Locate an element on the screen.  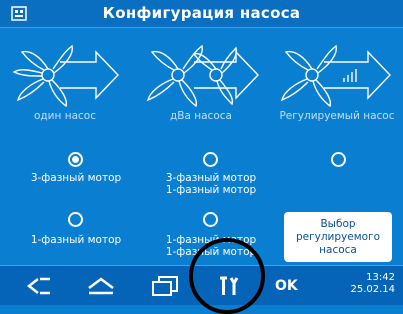
back-arrow-icon is located at coordinates (38, 286).